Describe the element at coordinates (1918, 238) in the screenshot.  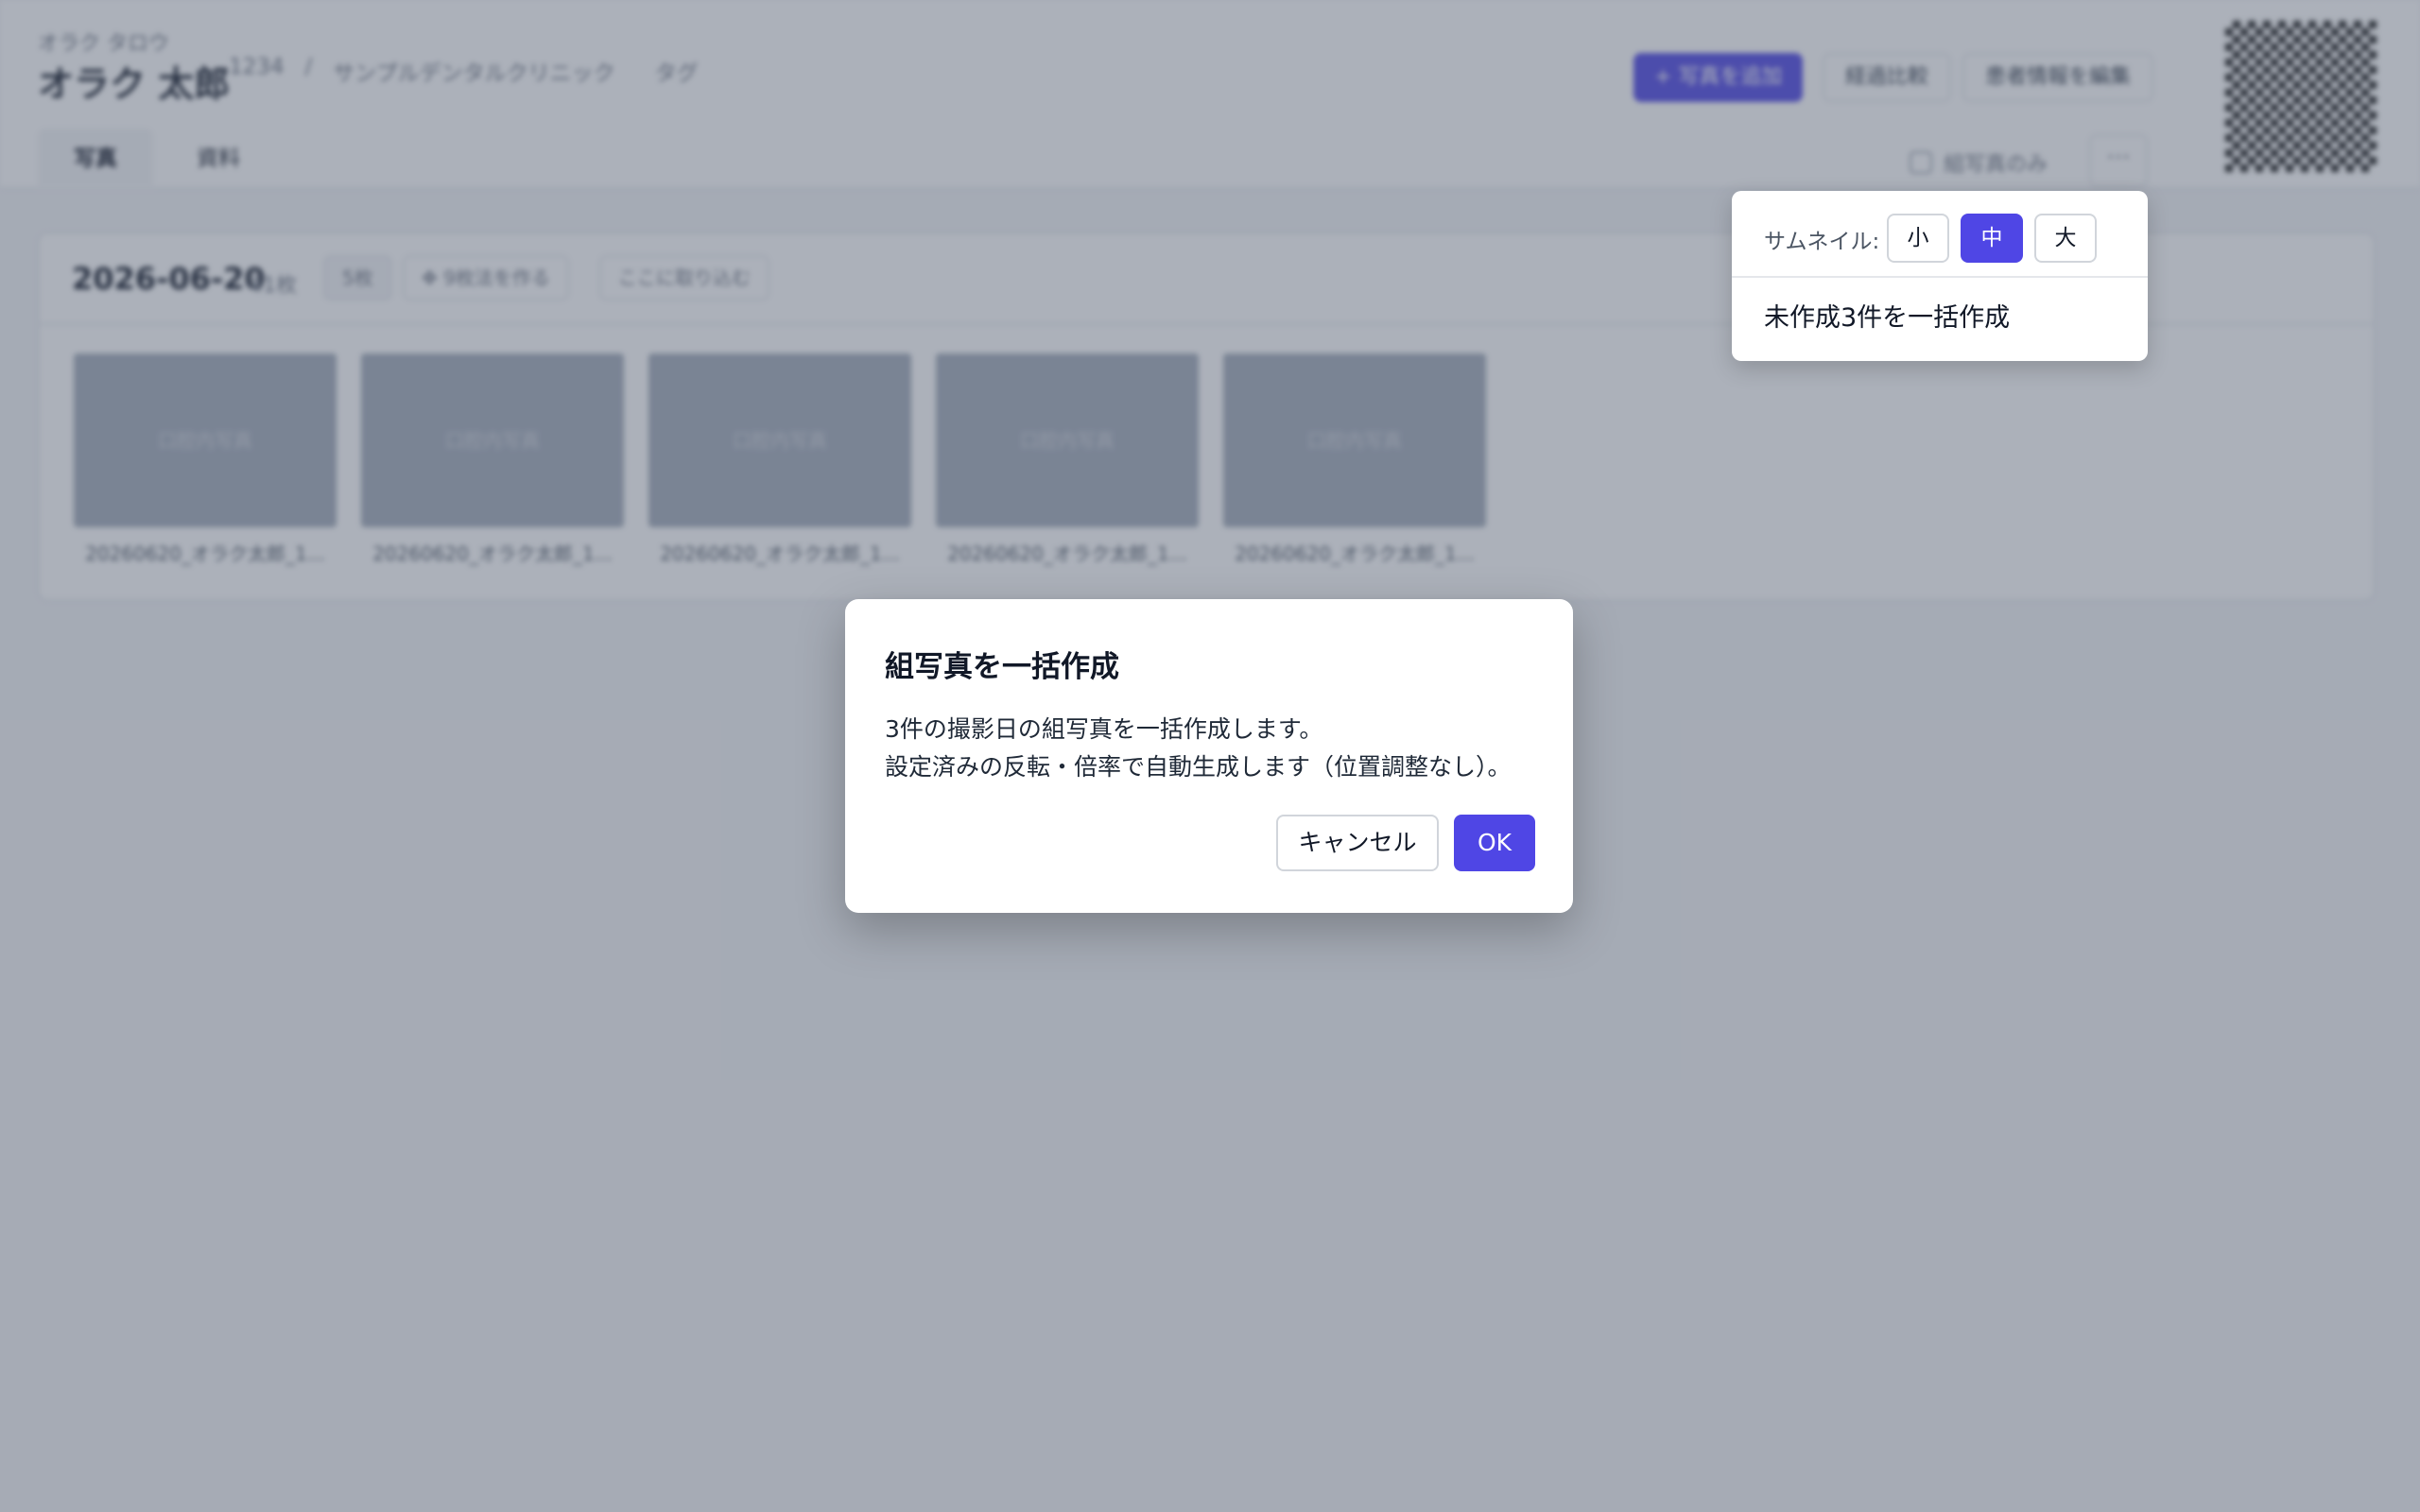
I see `size-small-button: 小` at that location.